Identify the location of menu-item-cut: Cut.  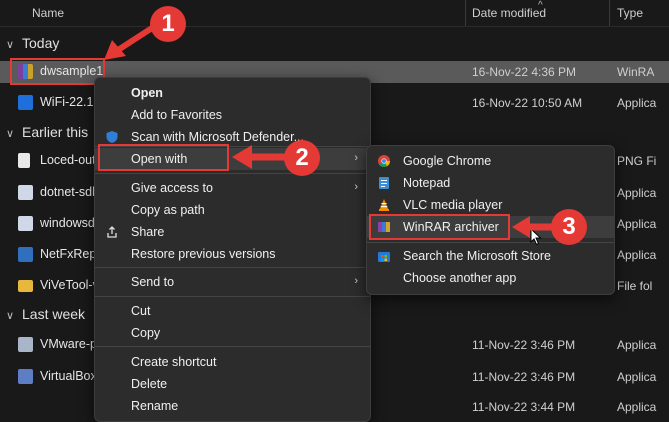
(232, 311).